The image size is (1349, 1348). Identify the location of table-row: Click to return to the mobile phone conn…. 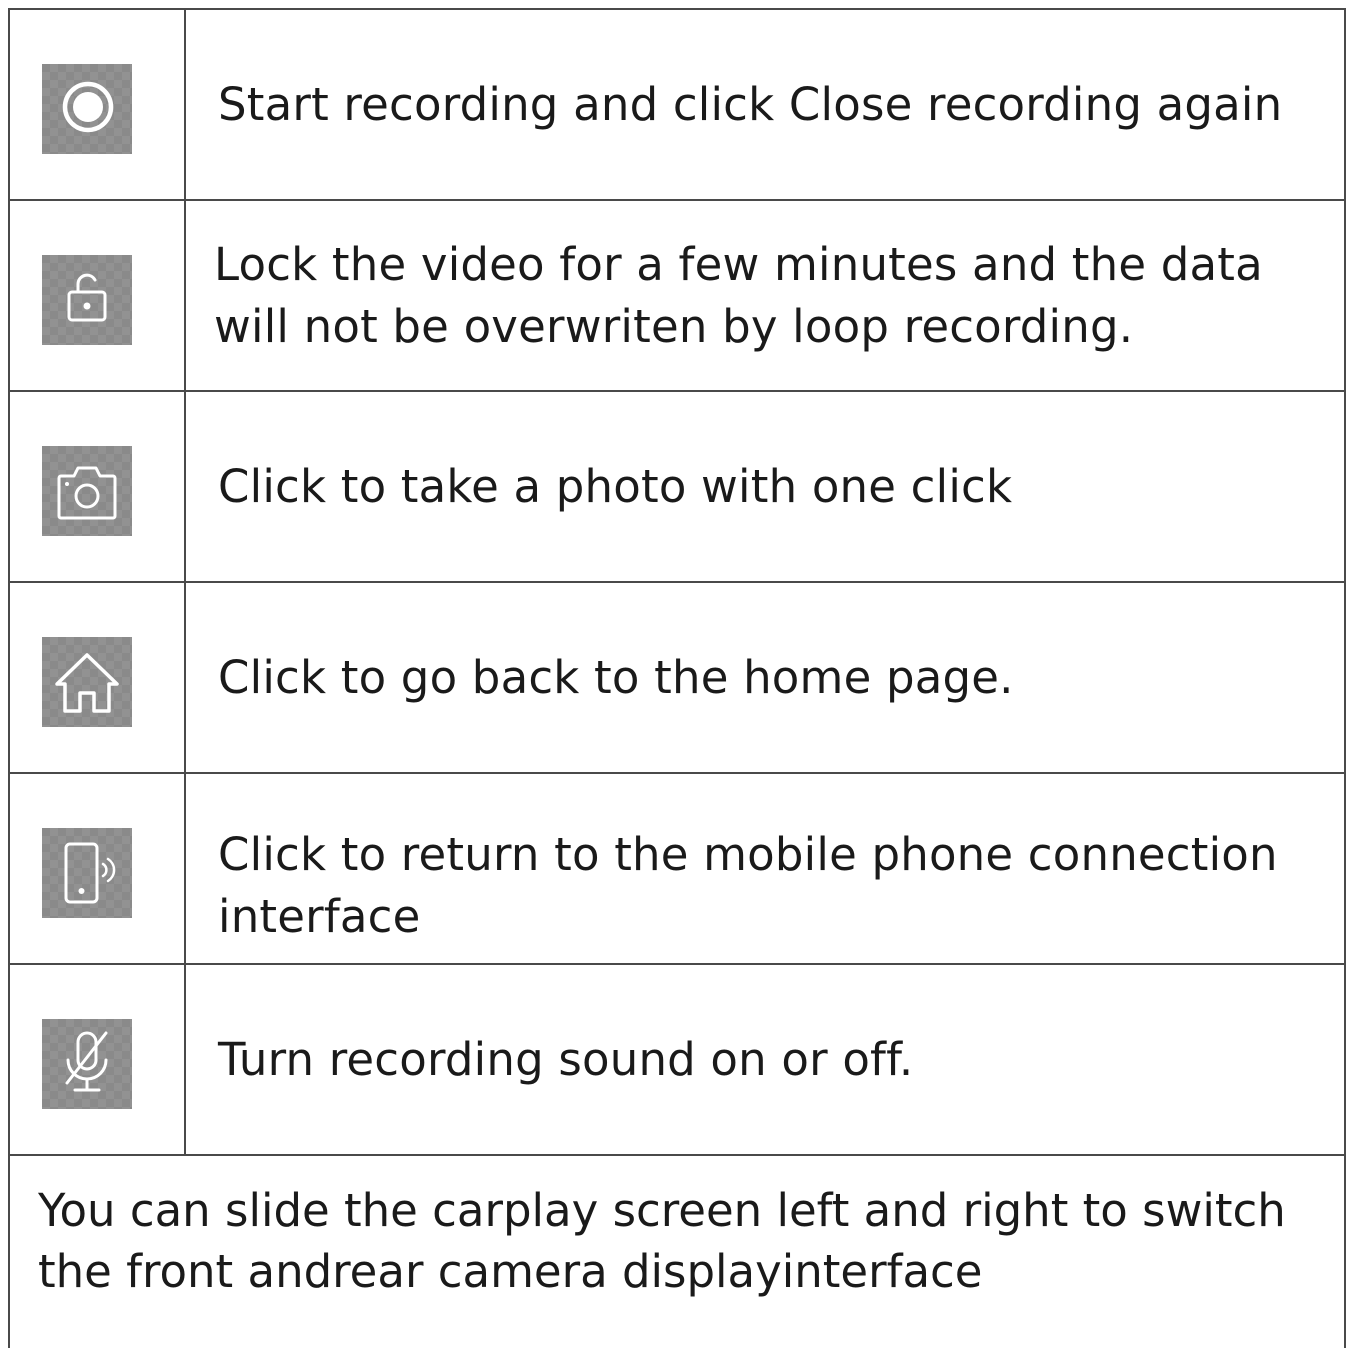
(677, 869).